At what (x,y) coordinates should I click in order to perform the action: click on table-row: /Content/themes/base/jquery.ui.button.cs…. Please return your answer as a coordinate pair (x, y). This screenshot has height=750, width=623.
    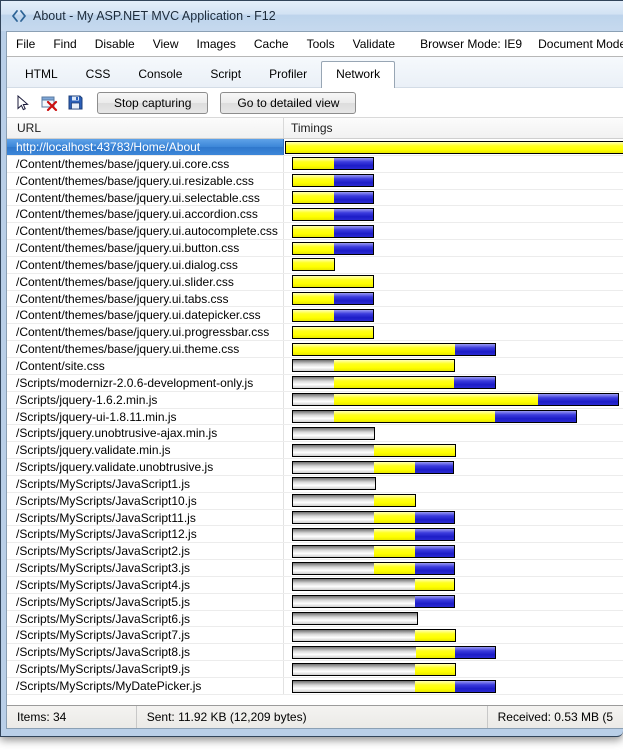
    Looking at the image, I should click on (315, 248).